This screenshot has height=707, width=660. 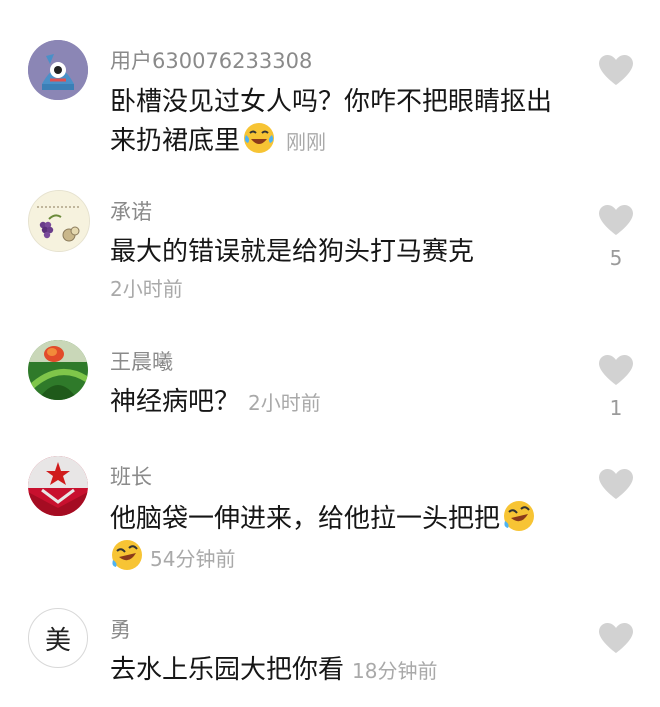 I want to click on like-button: 5, so click(x=616, y=237).